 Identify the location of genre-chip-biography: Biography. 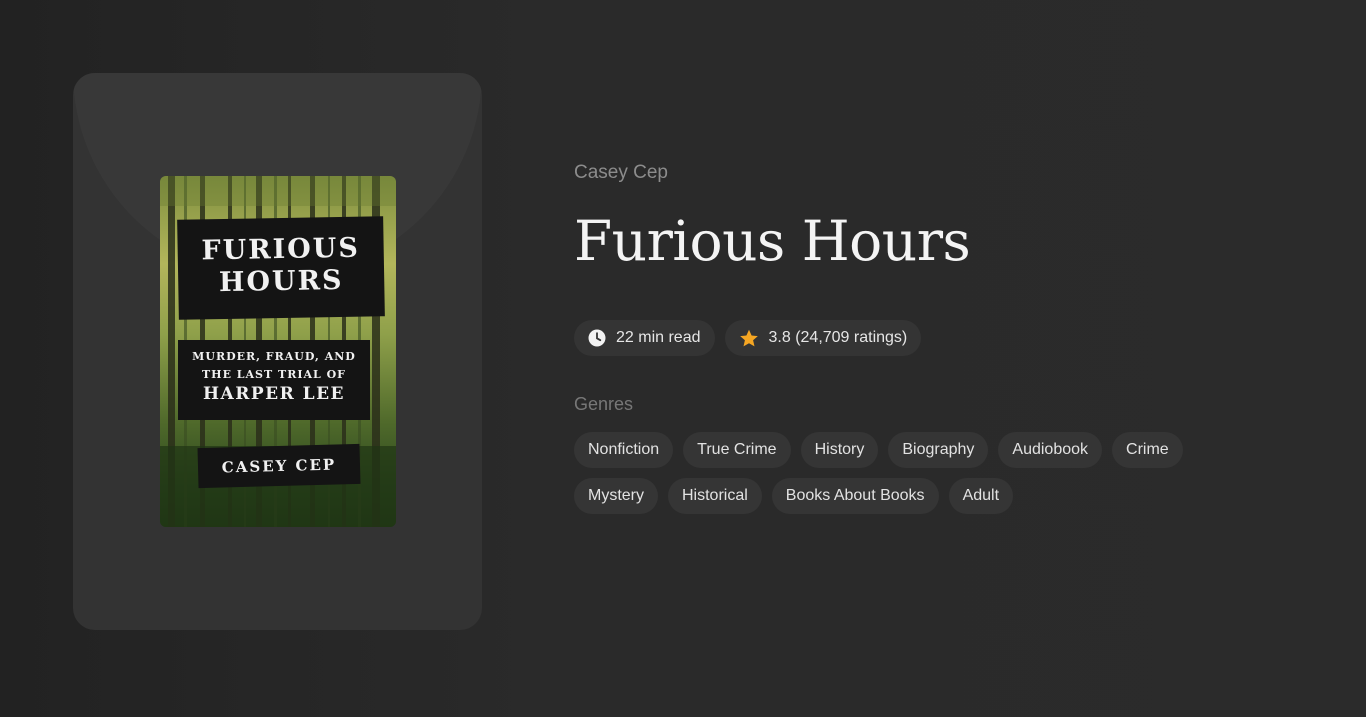
(938, 450).